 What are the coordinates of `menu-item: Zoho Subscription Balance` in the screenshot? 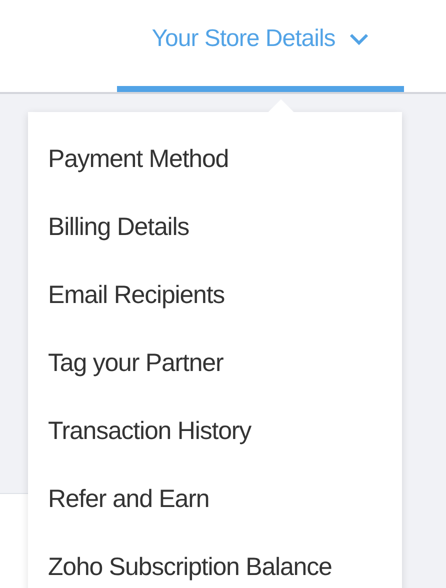 It's located at (190, 568).